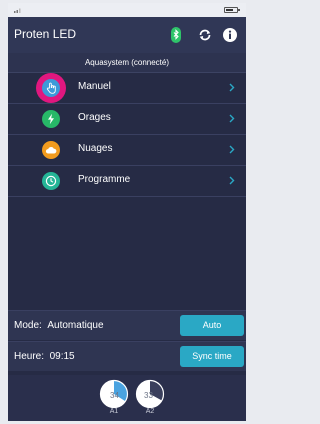 The height and width of the screenshot is (424, 320). I want to click on time-label-text: Heure:, so click(29, 356).